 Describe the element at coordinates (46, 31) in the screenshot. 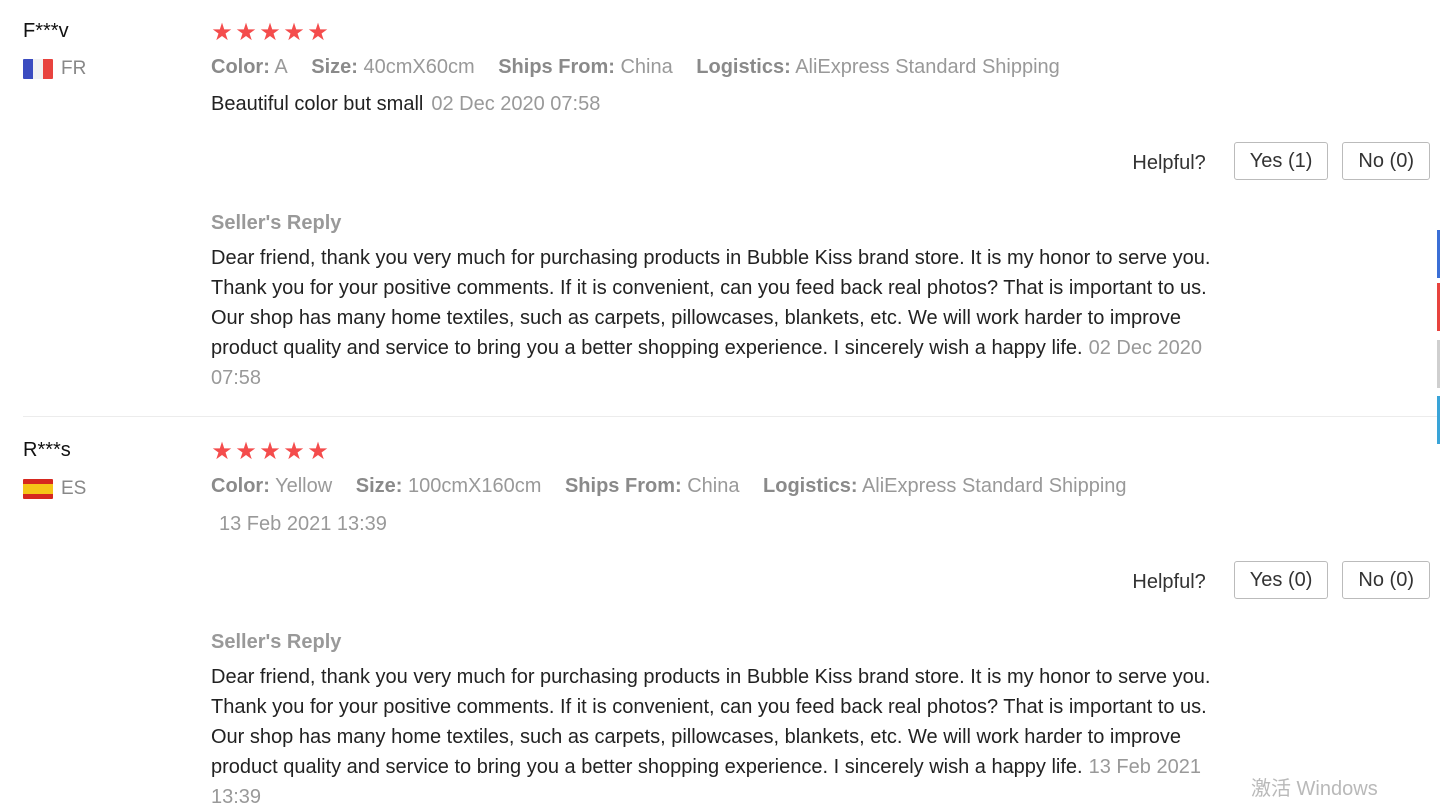

I see `reviewer-name: F***v` at that location.